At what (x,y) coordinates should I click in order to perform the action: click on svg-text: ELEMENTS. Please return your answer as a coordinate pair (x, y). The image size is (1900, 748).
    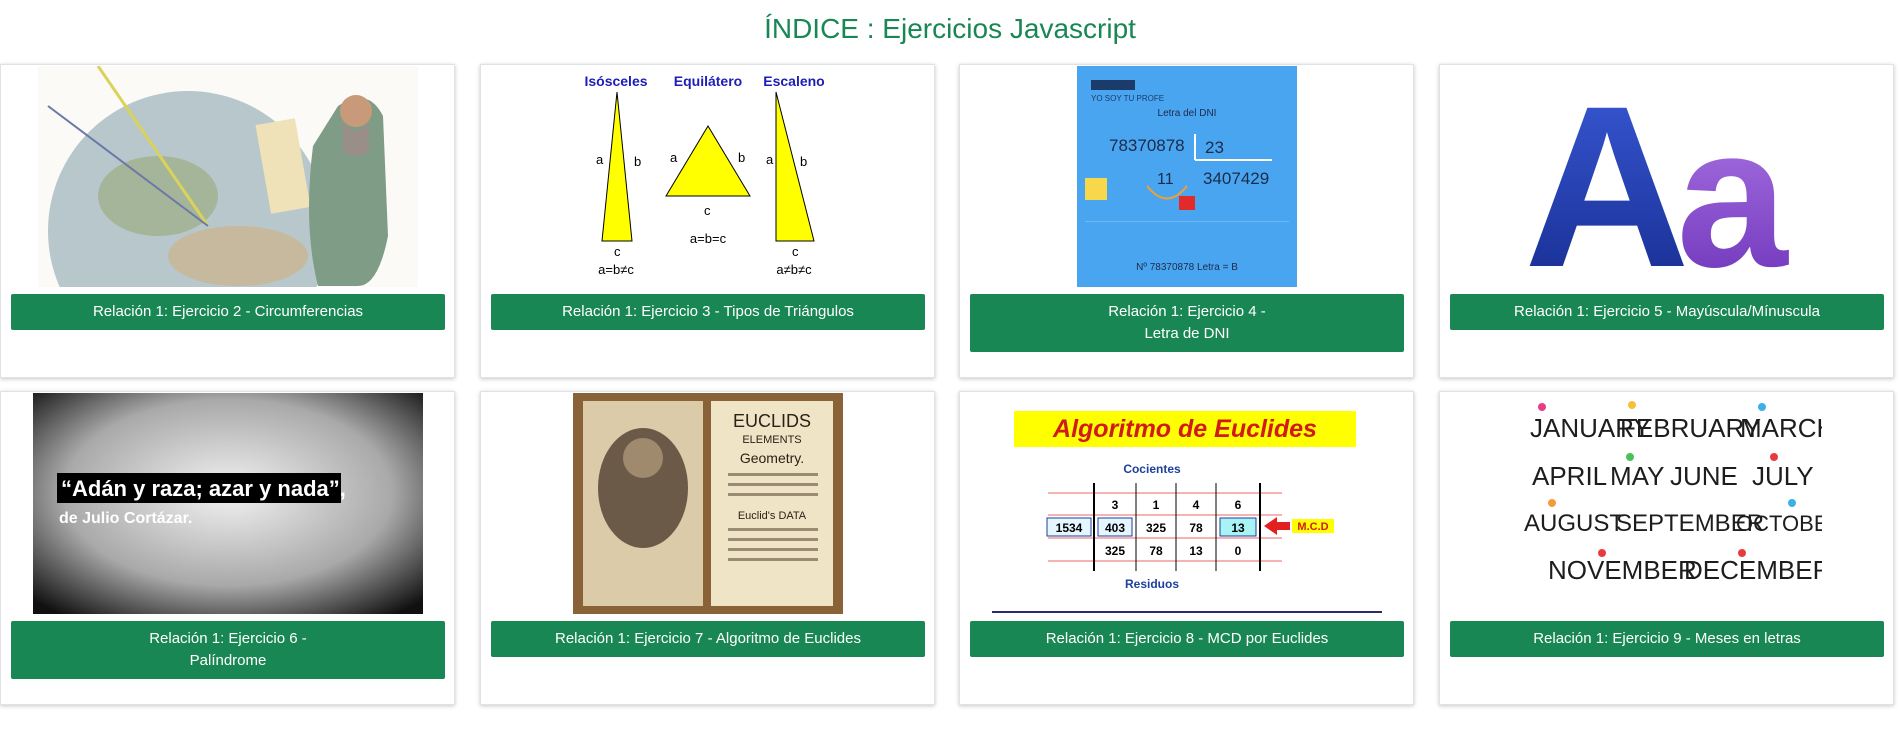
    Looking at the image, I should click on (771, 440).